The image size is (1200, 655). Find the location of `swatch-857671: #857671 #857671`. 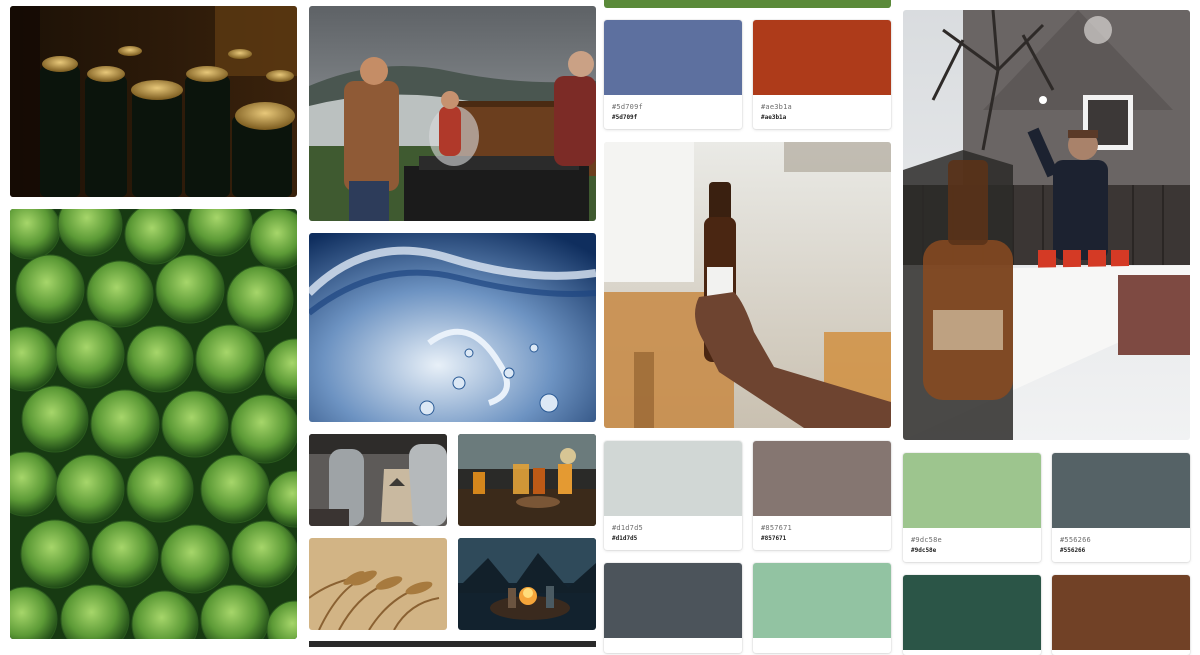

swatch-857671: #857671 #857671 is located at coordinates (822, 495).